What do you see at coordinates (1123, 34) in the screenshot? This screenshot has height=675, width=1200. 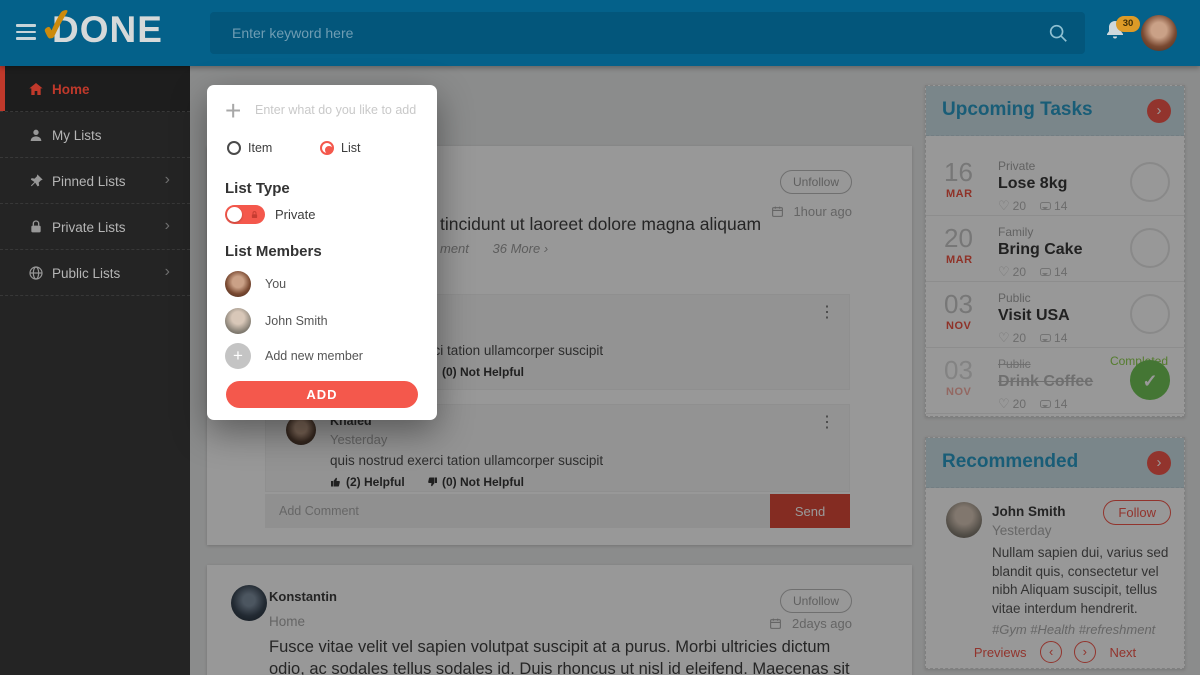 I see `notifications-bell: 30` at bounding box center [1123, 34].